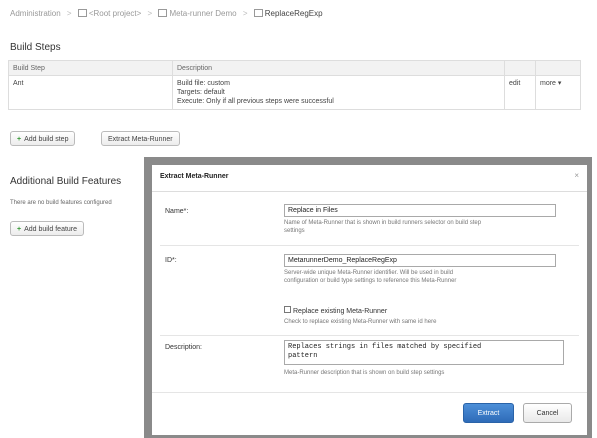  I want to click on id-field: MetarunnerDemo_ReplaceRegExp, so click(420, 260).